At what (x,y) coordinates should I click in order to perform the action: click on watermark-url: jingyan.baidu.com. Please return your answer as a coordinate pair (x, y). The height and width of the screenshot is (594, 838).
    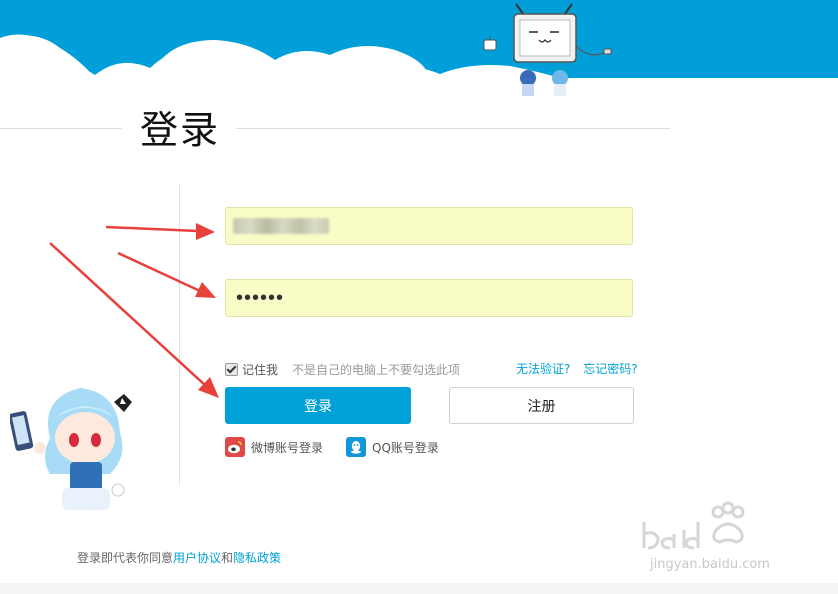
    Looking at the image, I should click on (710, 564).